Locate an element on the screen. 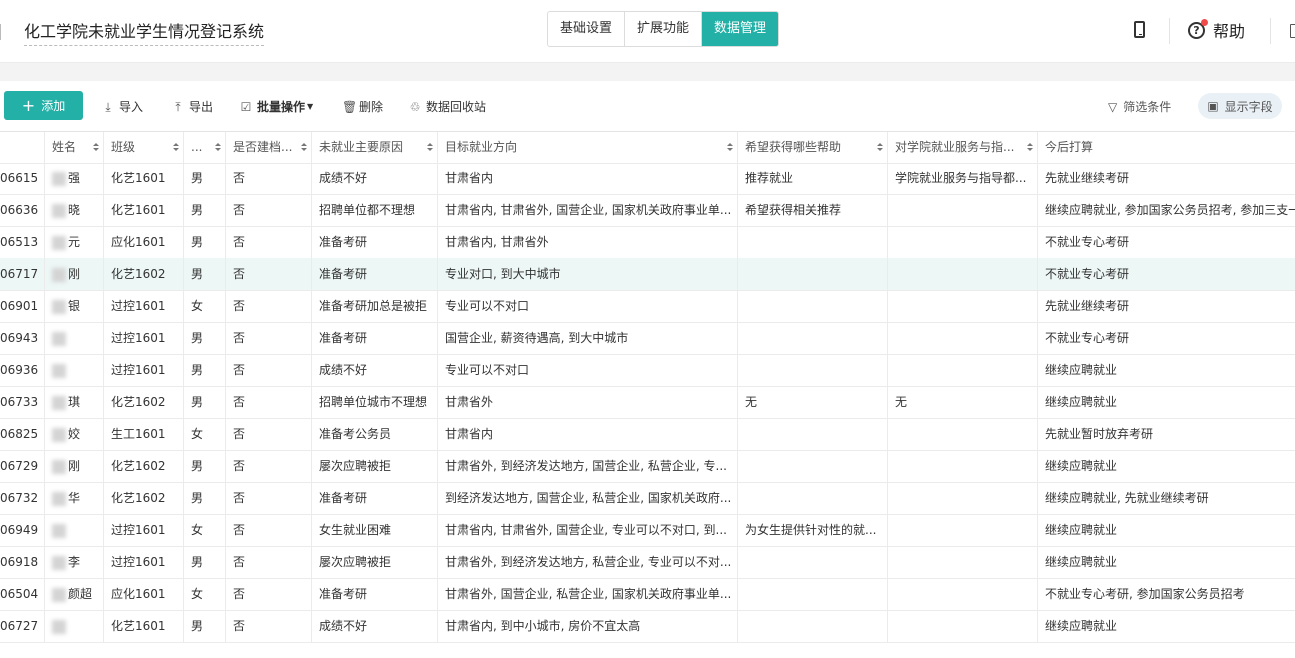 This screenshot has width=1295, height=658. recycle-bin-button: ♲ 数据回收站 is located at coordinates (447, 106).